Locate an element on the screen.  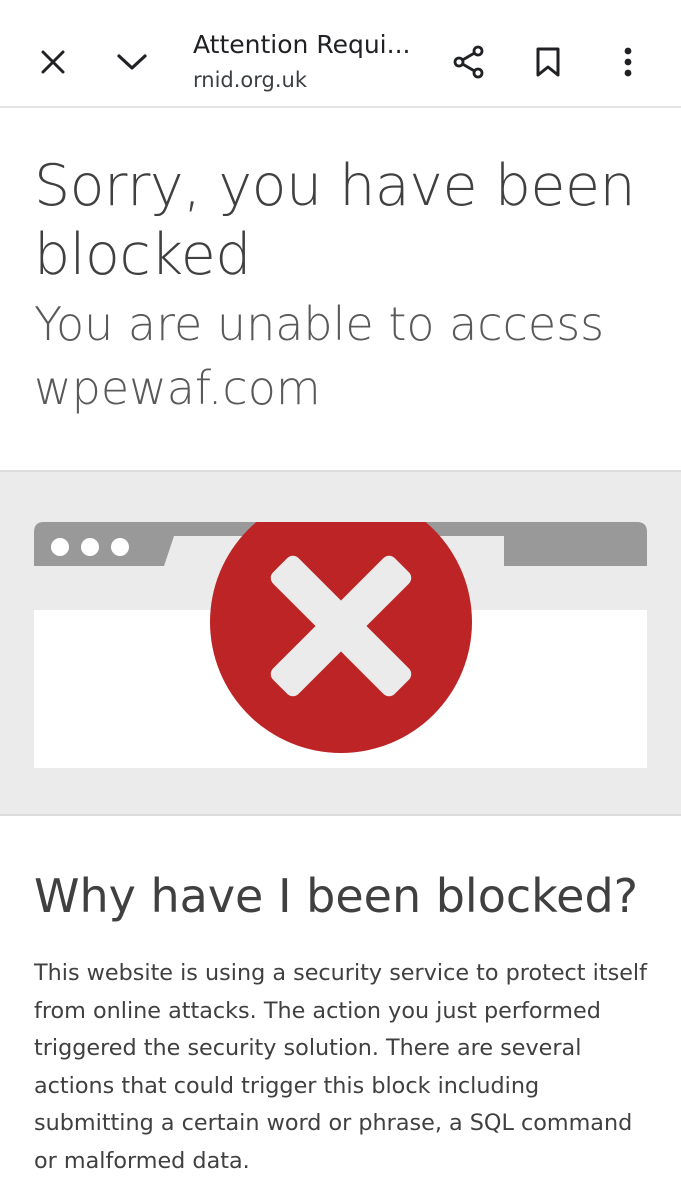
bookmark-icon is located at coordinates (548, 62).